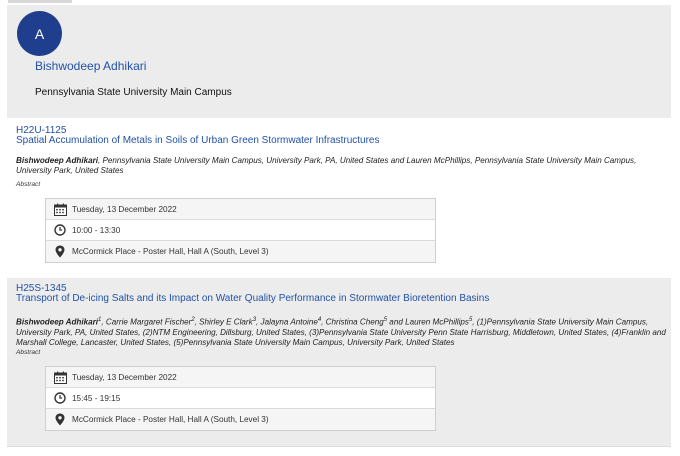 This screenshot has height=456, width=680. Describe the element at coordinates (39, 33) in the screenshot. I see `avatar: A` at that location.